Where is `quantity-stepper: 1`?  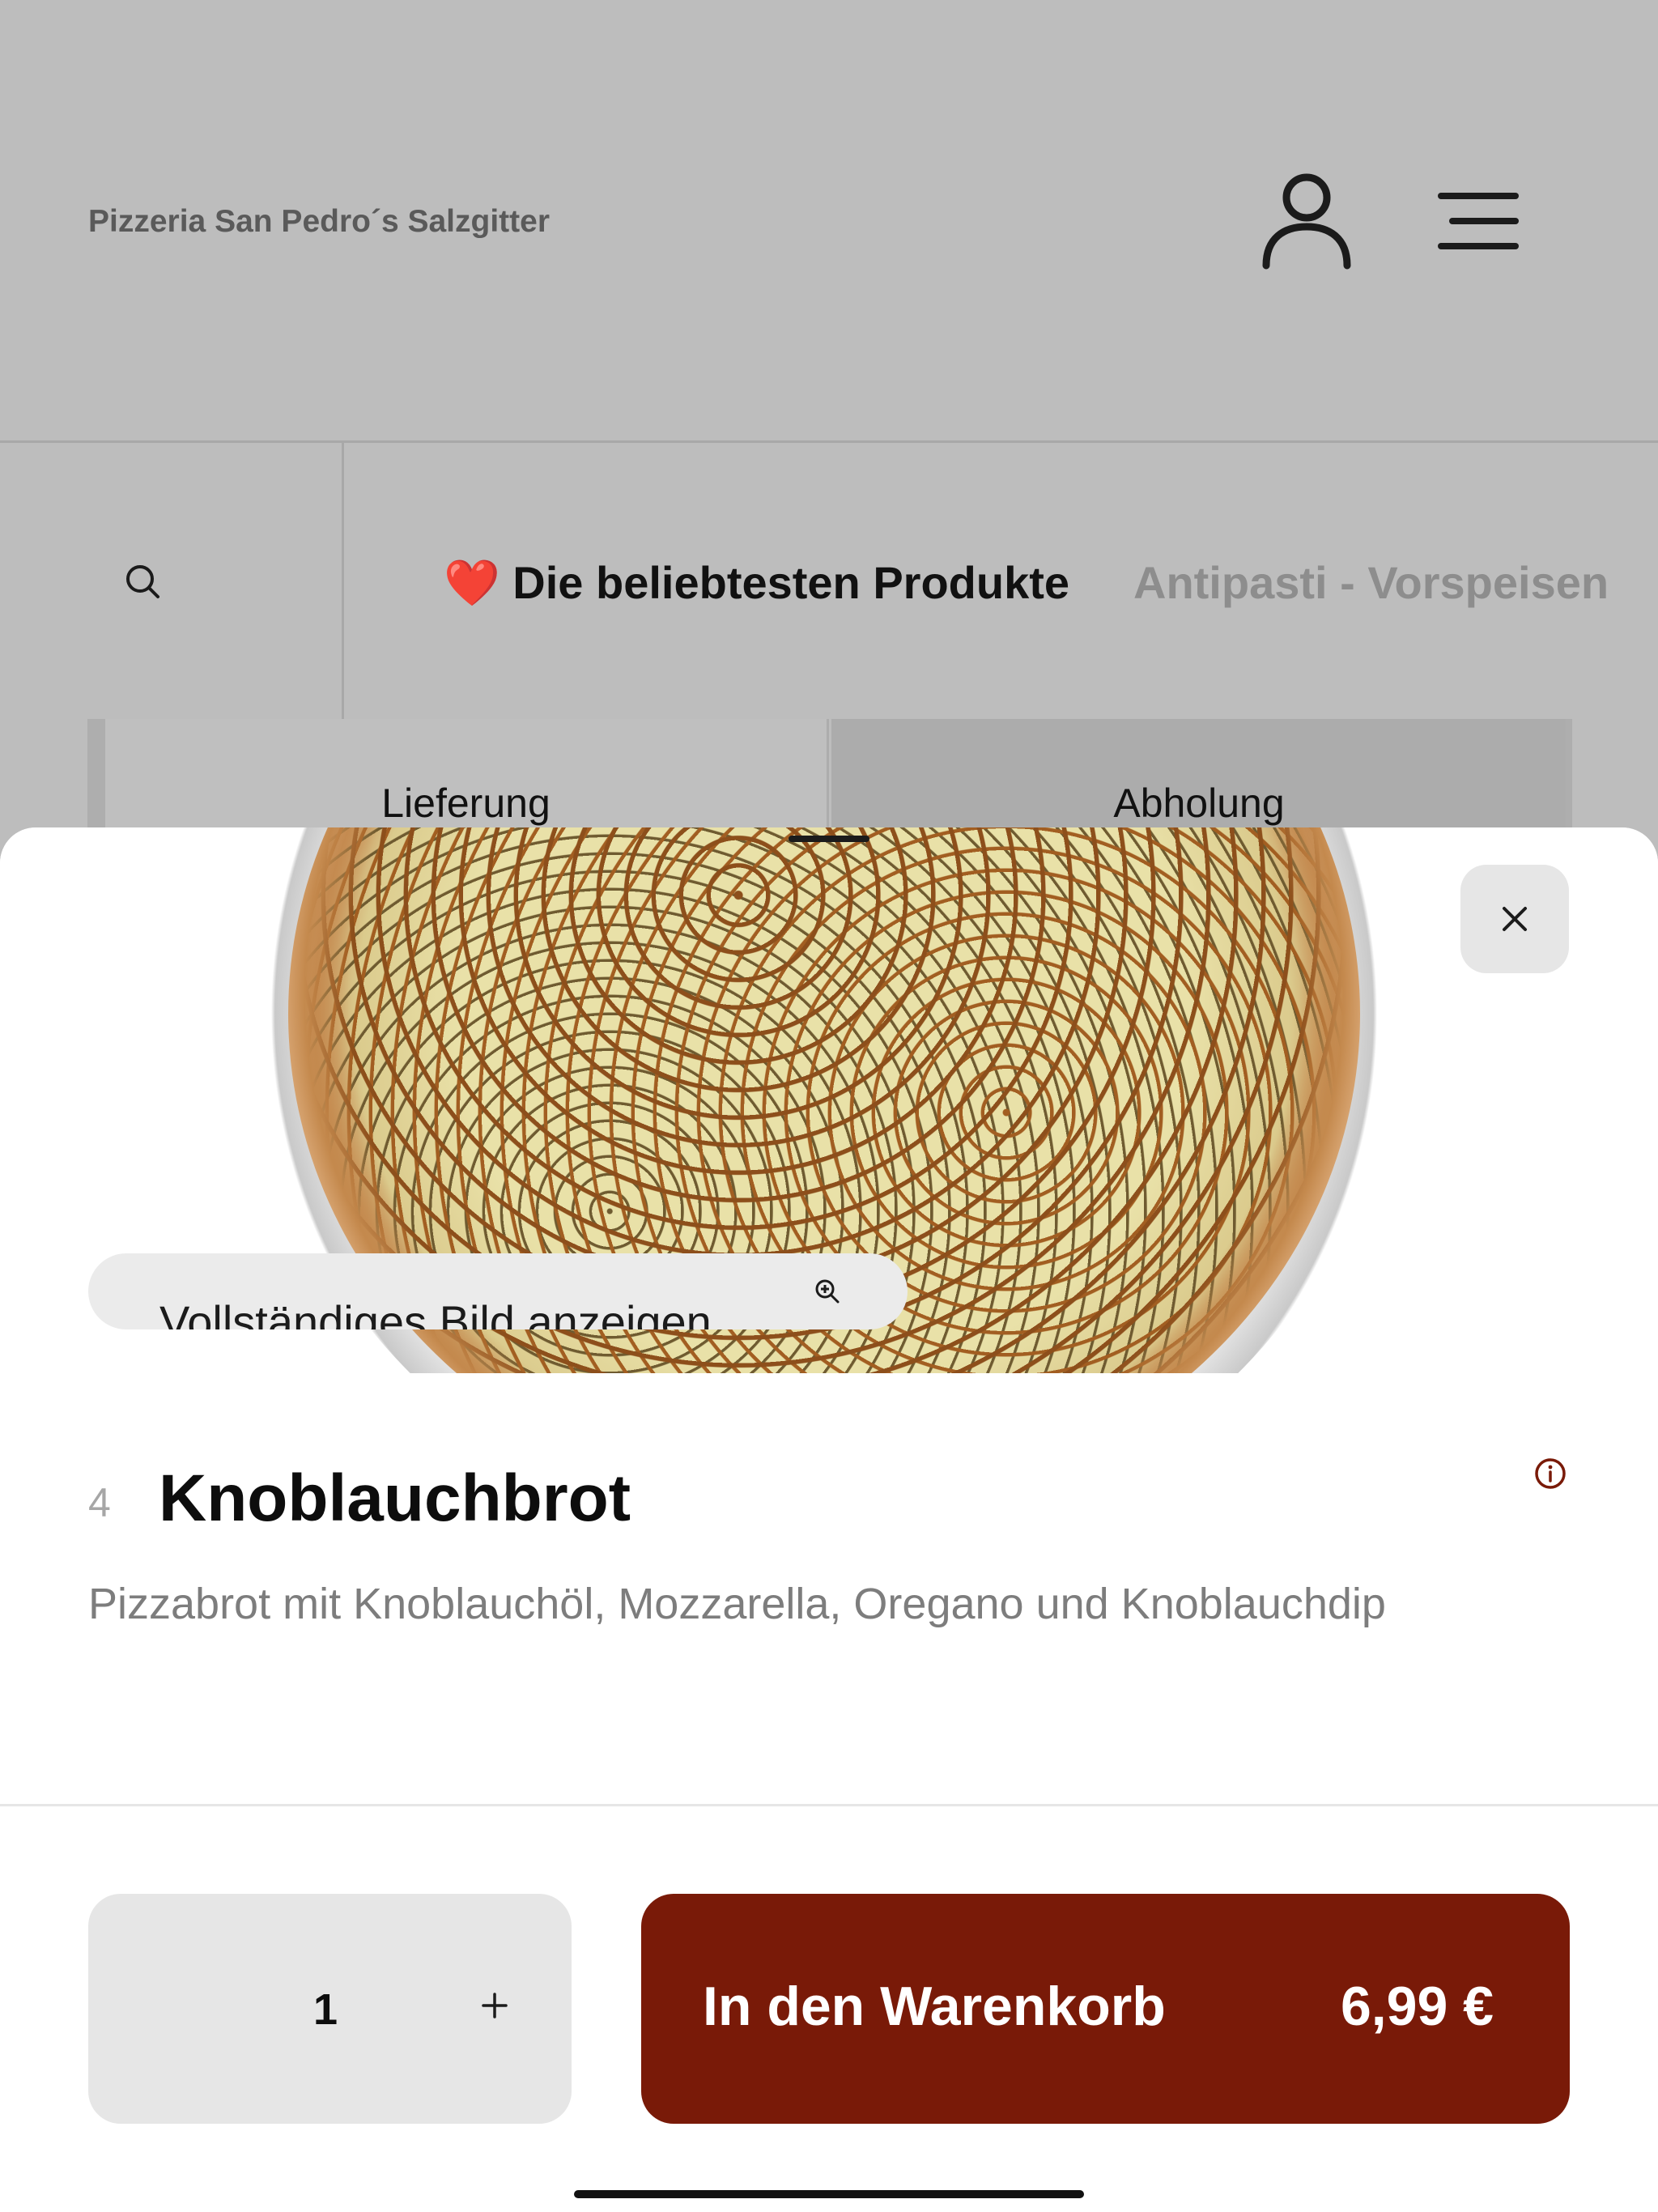 quantity-stepper: 1 is located at coordinates (330, 2009).